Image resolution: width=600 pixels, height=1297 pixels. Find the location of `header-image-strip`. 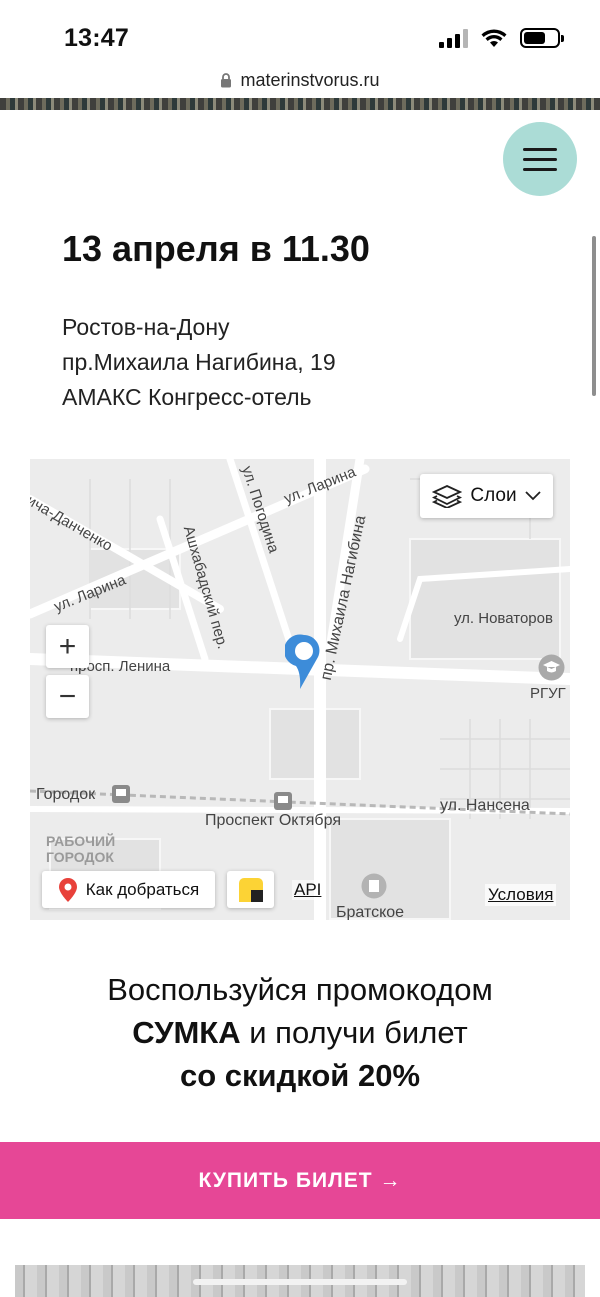

header-image-strip is located at coordinates (300, 104).